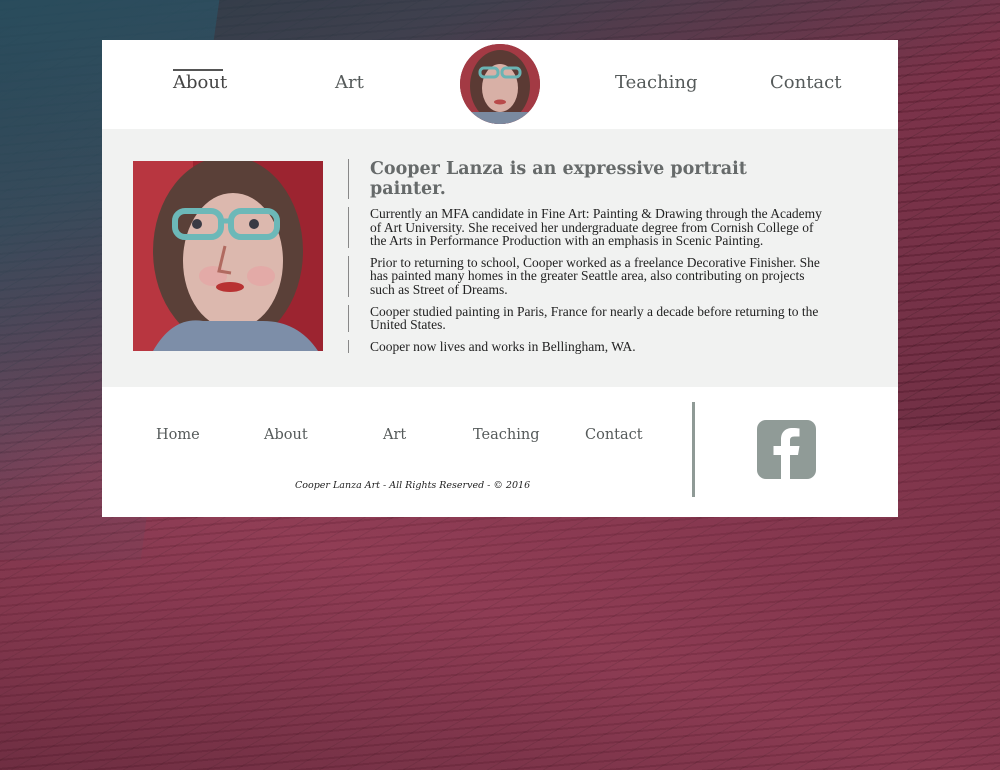 The image size is (1000, 770). I want to click on nav-teaching: Teaching, so click(656, 83).